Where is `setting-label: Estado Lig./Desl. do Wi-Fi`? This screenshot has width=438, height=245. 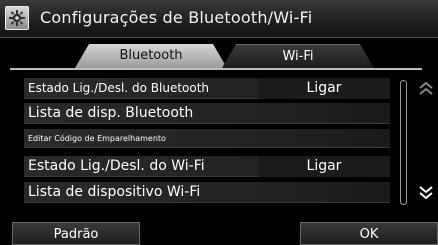
setting-label: Estado Lig./Desl. do Wi-Fi is located at coordinates (116, 166).